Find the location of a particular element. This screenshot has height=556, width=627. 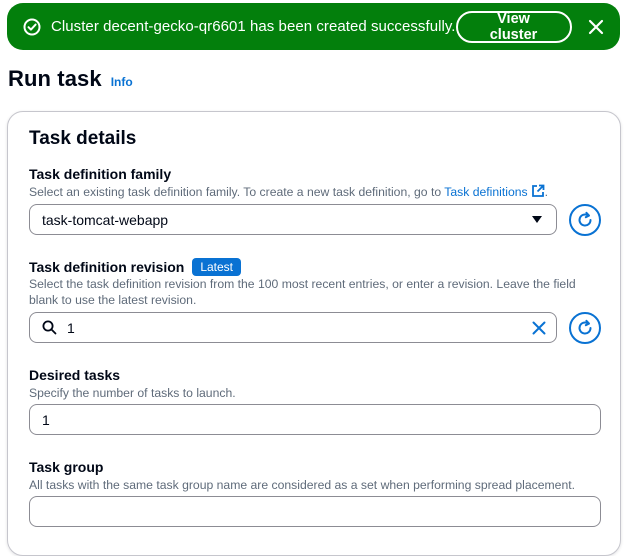

revision-label: Task definition revision Latest is located at coordinates (135, 267).